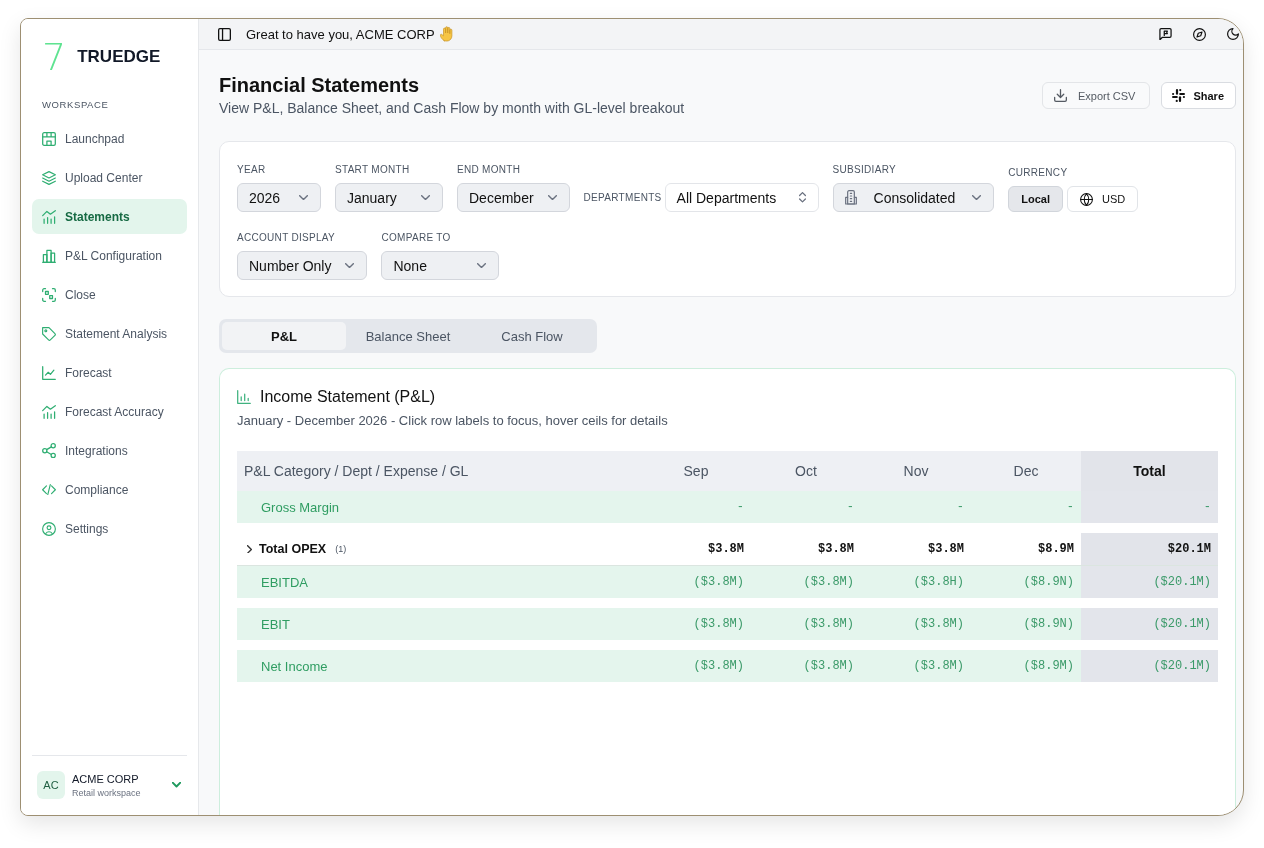 Image resolution: width=1264 pixels, height=848 pixels. I want to click on card-subtitle: January - December 2026 - Click row labels to focus, hover ceils for details, so click(453, 421).